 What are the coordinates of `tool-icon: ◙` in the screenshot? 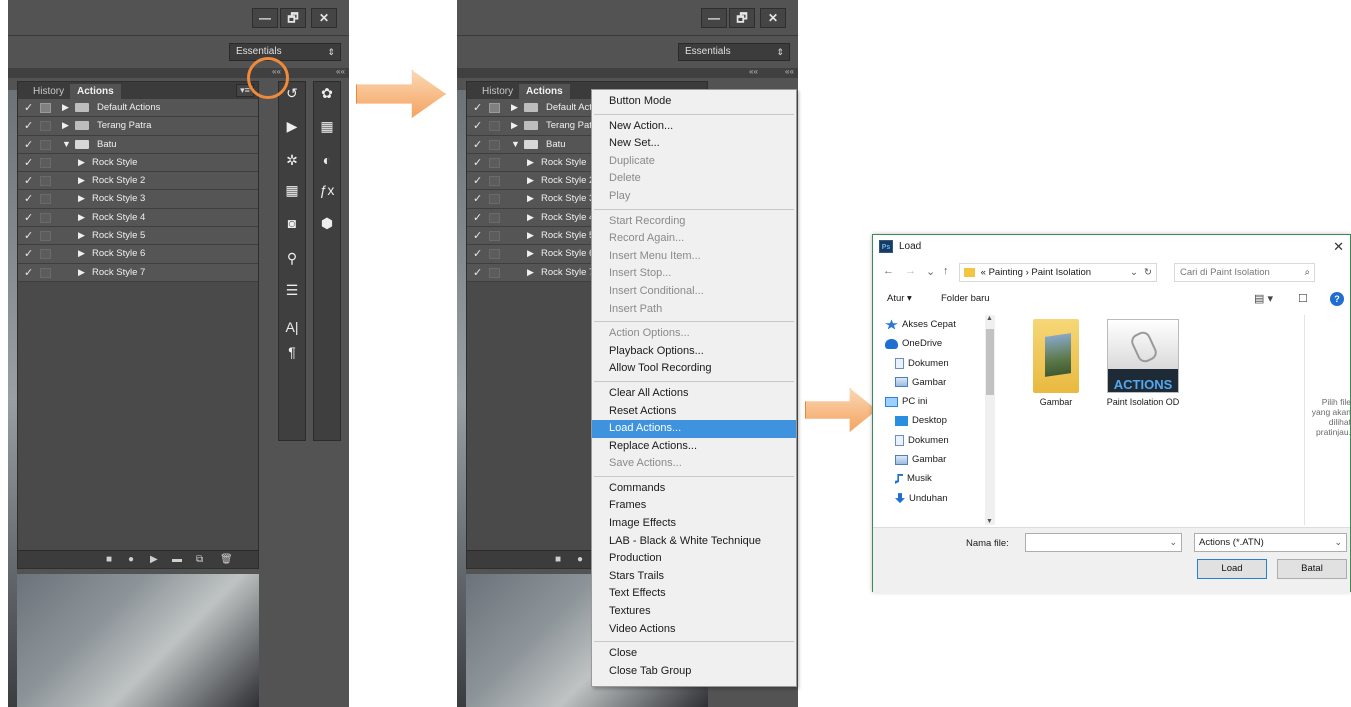 It's located at (292, 223).